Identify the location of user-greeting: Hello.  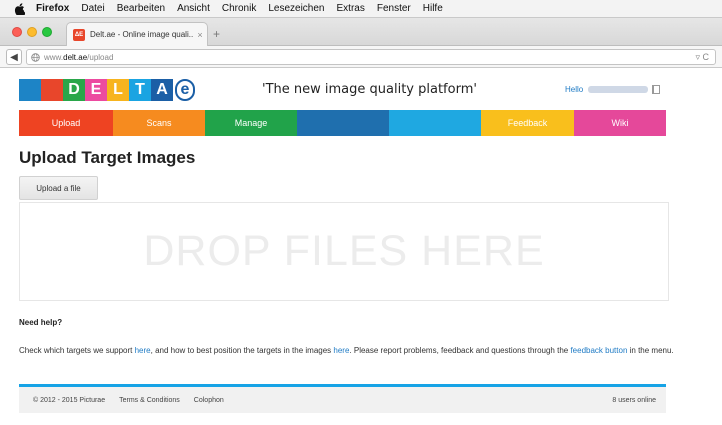
(613, 89).